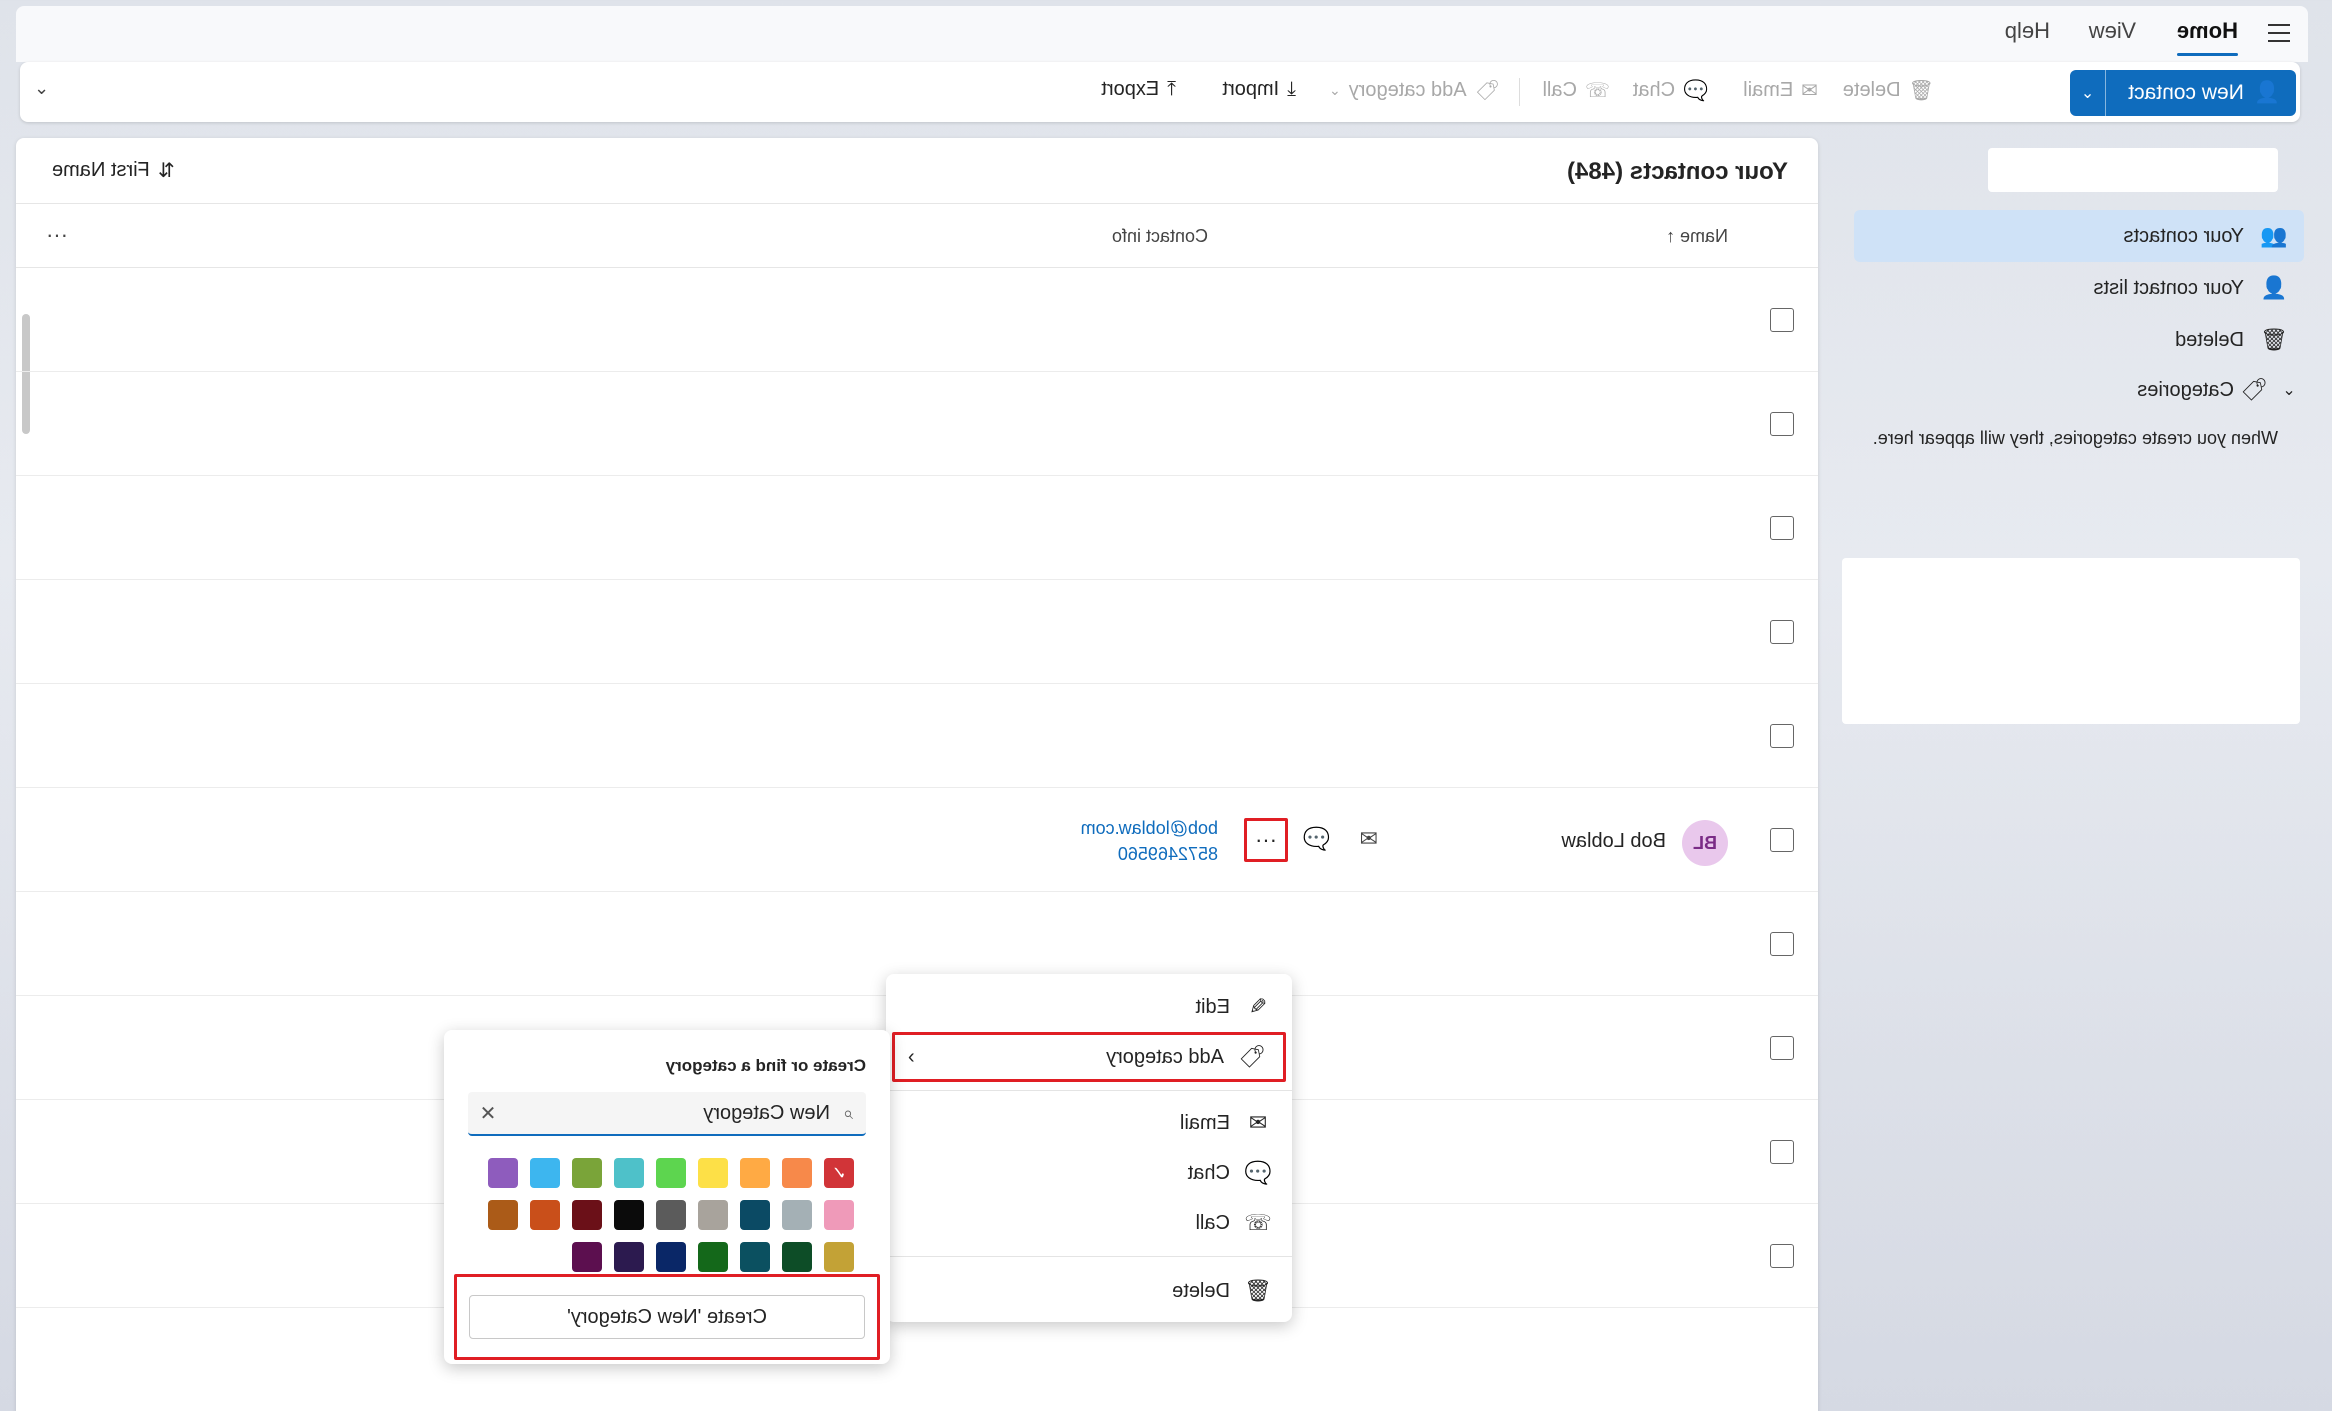 The image size is (2332, 1411). What do you see at coordinates (2079, 236) in the screenshot?
I see `nav-item-your-contacts: 👥 Your contacts` at bounding box center [2079, 236].